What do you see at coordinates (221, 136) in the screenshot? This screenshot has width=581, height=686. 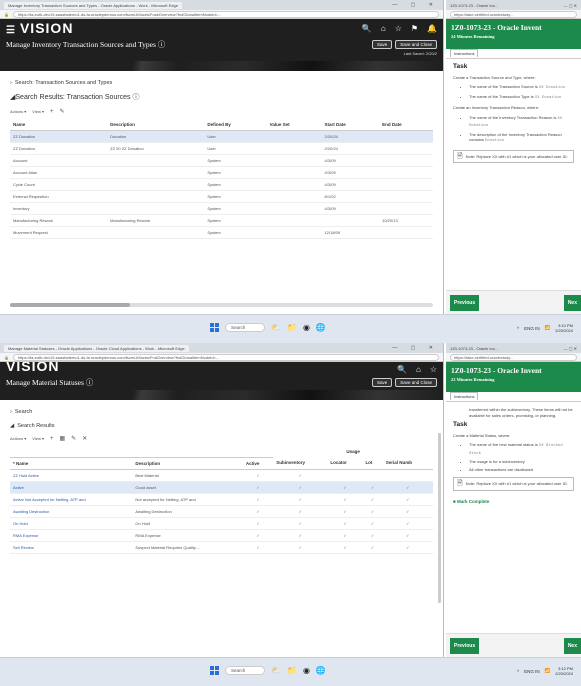 I see `table-row: ZZ Donation Donation User 2/20/24` at bounding box center [221, 136].